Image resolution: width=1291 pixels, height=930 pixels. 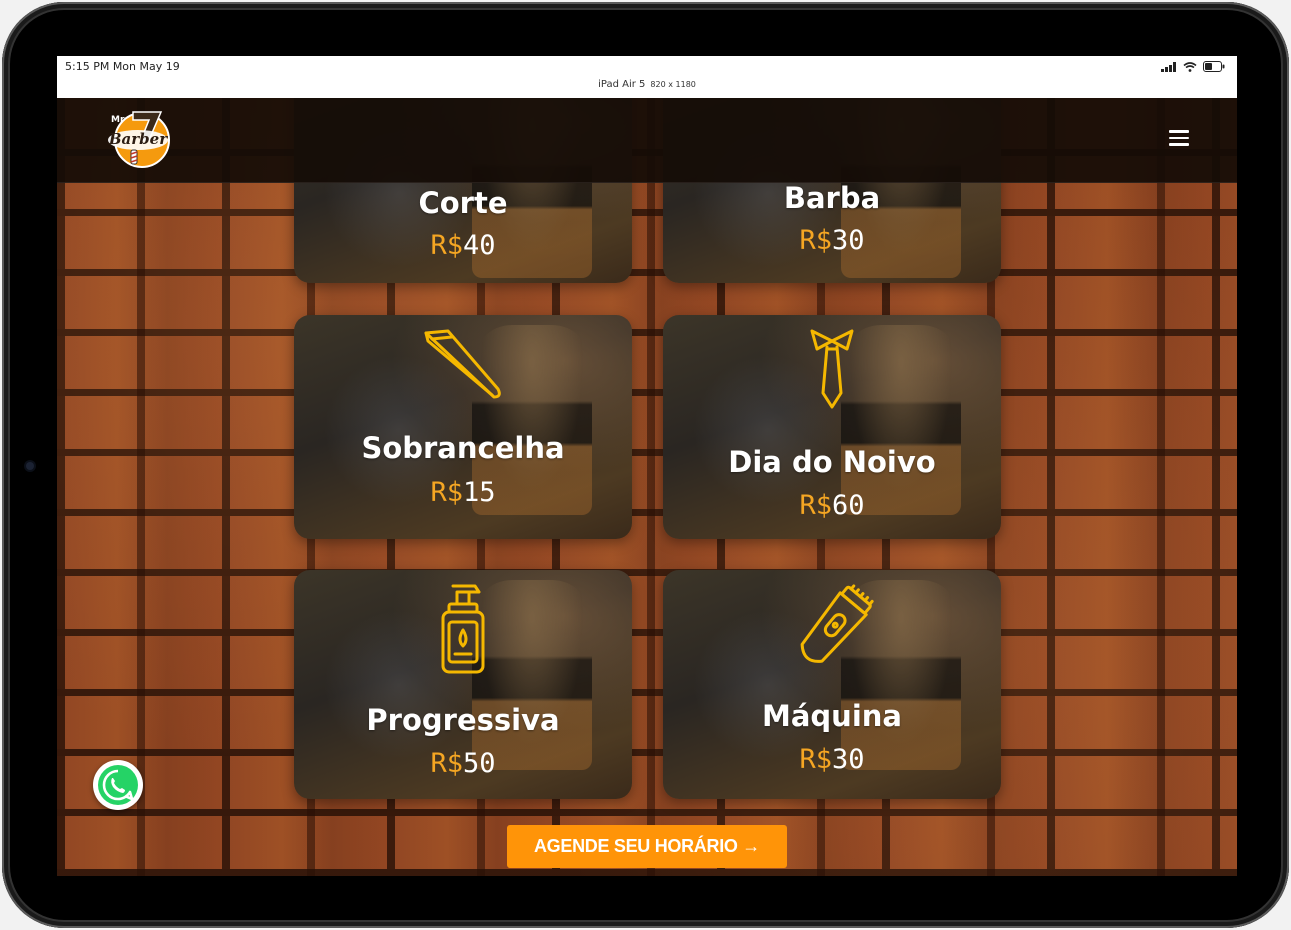 I want to click on barber-logo: Barber Mr, so click(x=140, y=138).